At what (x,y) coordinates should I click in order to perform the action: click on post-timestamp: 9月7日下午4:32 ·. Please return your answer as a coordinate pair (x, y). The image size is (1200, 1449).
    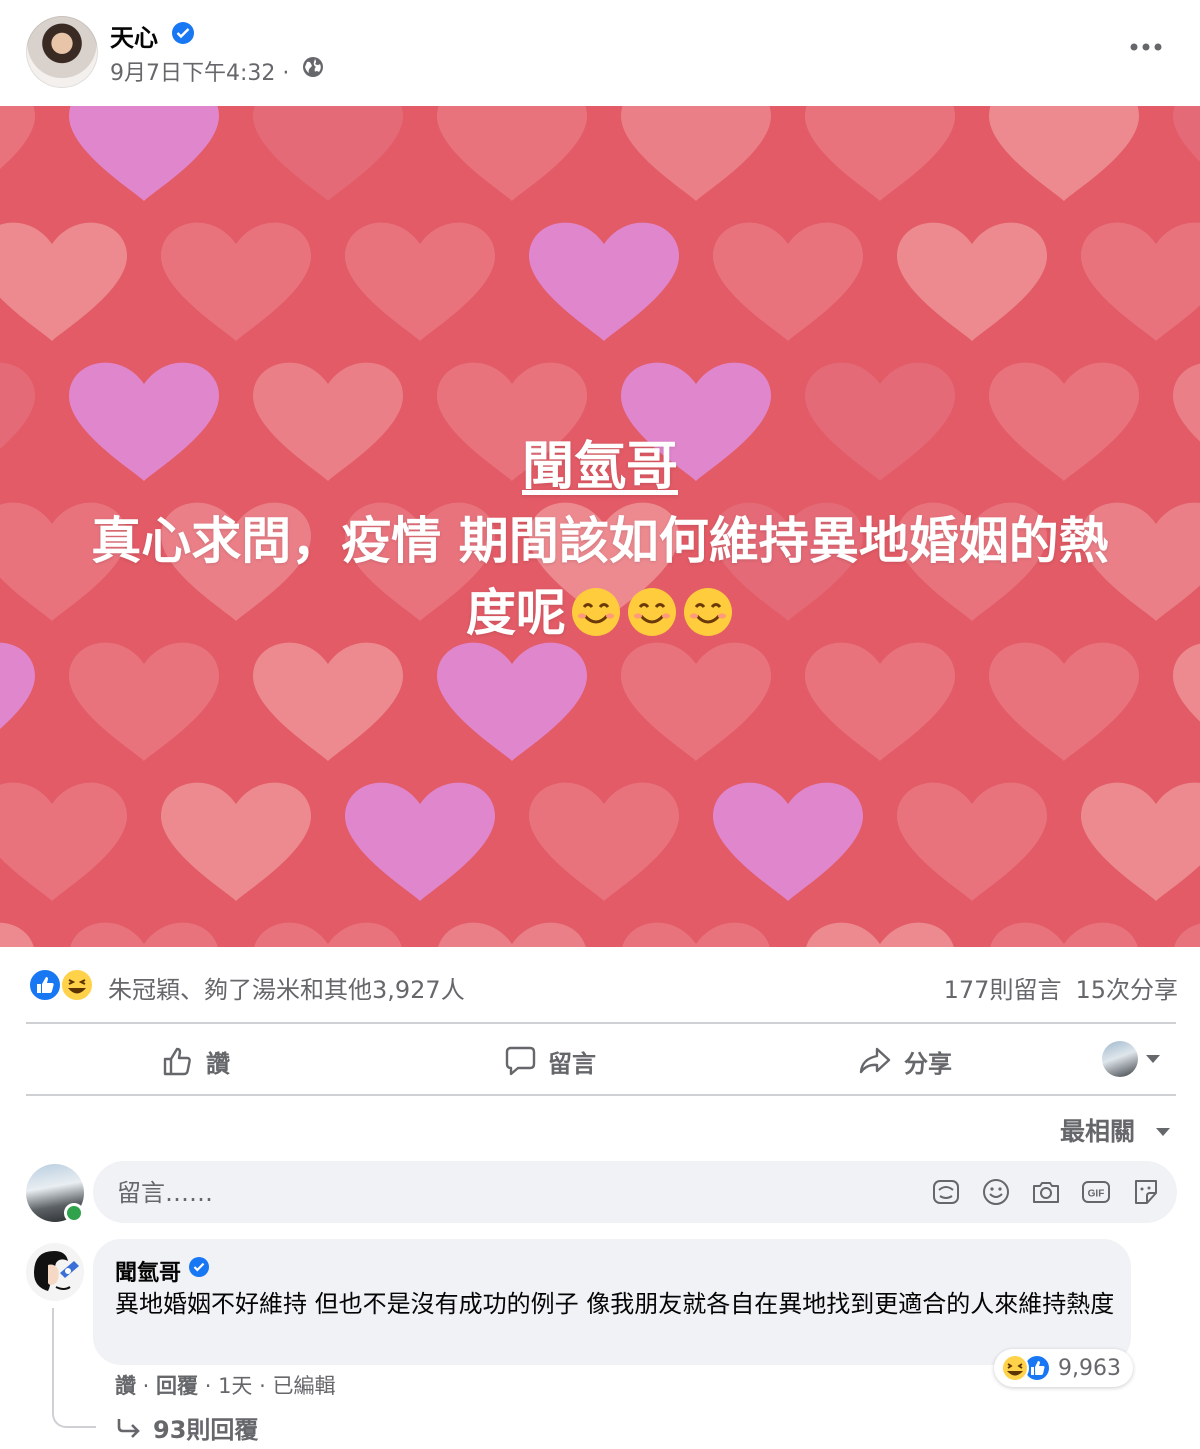
    Looking at the image, I should click on (199, 71).